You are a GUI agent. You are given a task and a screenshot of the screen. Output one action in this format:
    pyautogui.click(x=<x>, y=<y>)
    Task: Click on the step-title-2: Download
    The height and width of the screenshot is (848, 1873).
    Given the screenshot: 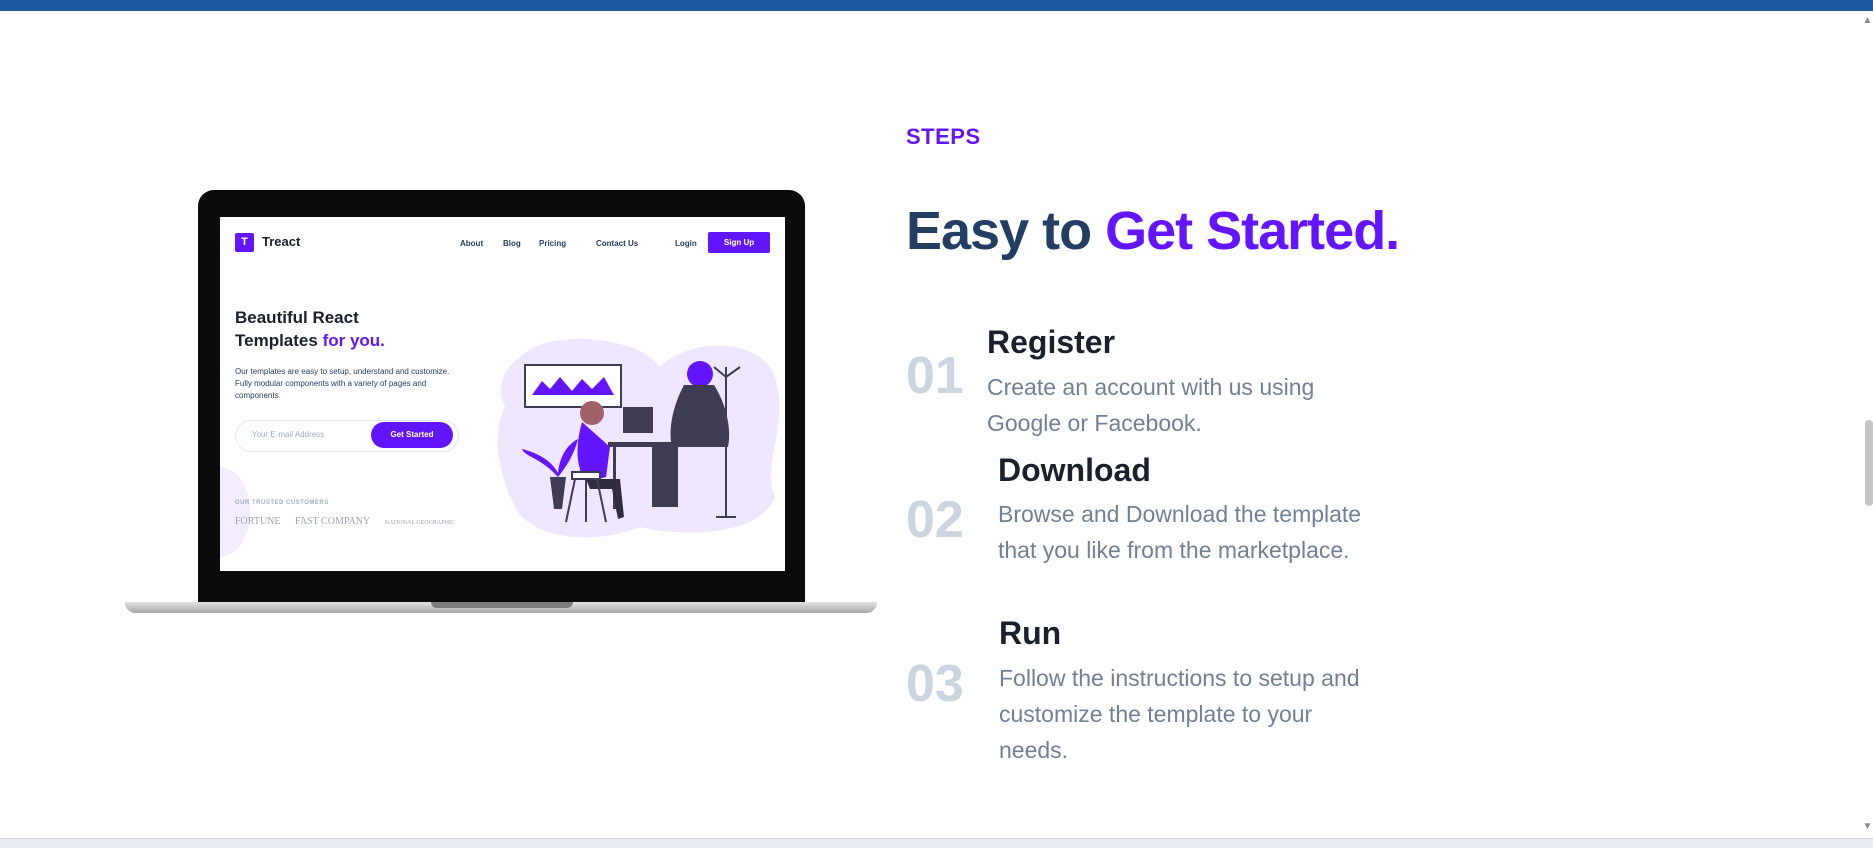 What is the action you would take?
    pyautogui.click(x=1074, y=470)
    